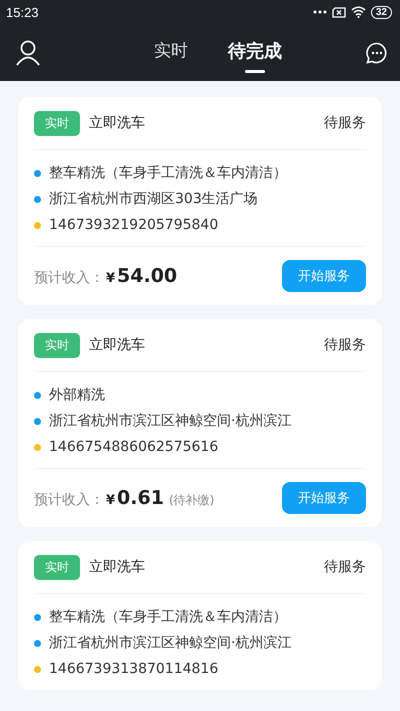 The height and width of the screenshot is (711, 400). I want to click on income-amount: 54.00, so click(147, 276).